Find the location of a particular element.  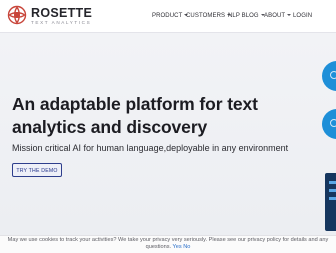

nav-item-customers: CUSTOMERS is located at coordinates (209, 16).